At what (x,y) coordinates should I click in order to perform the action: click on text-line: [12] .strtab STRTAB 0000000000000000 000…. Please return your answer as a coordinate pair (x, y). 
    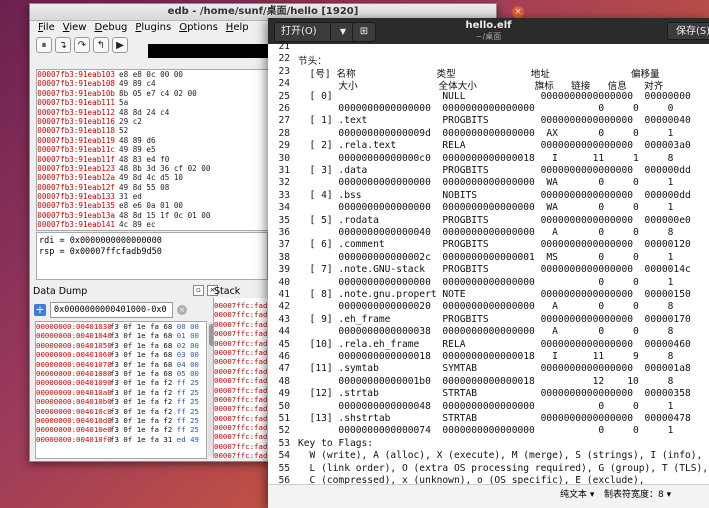
    Looking at the image, I should click on (494, 393).